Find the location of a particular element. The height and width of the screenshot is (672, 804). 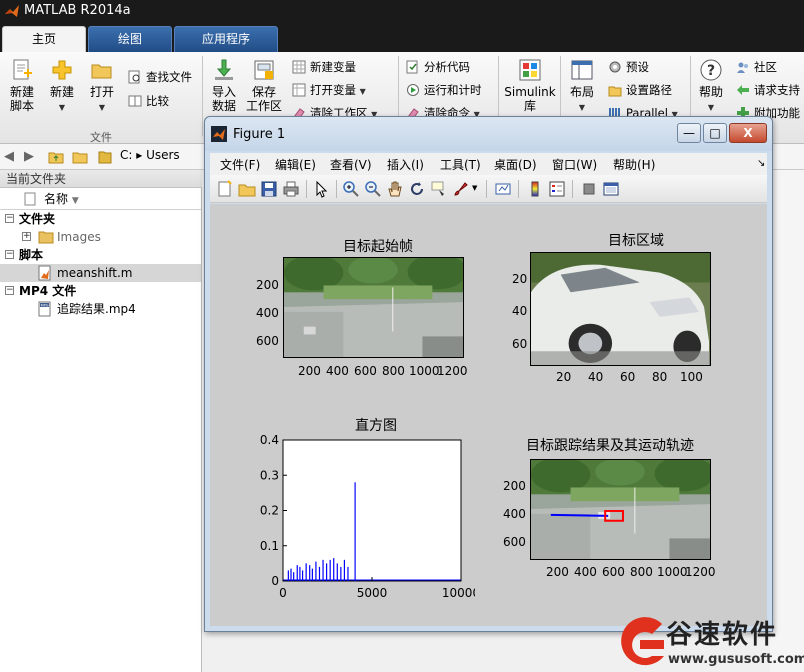

list-item: meanshift.m is located at coordinates (100, 273).